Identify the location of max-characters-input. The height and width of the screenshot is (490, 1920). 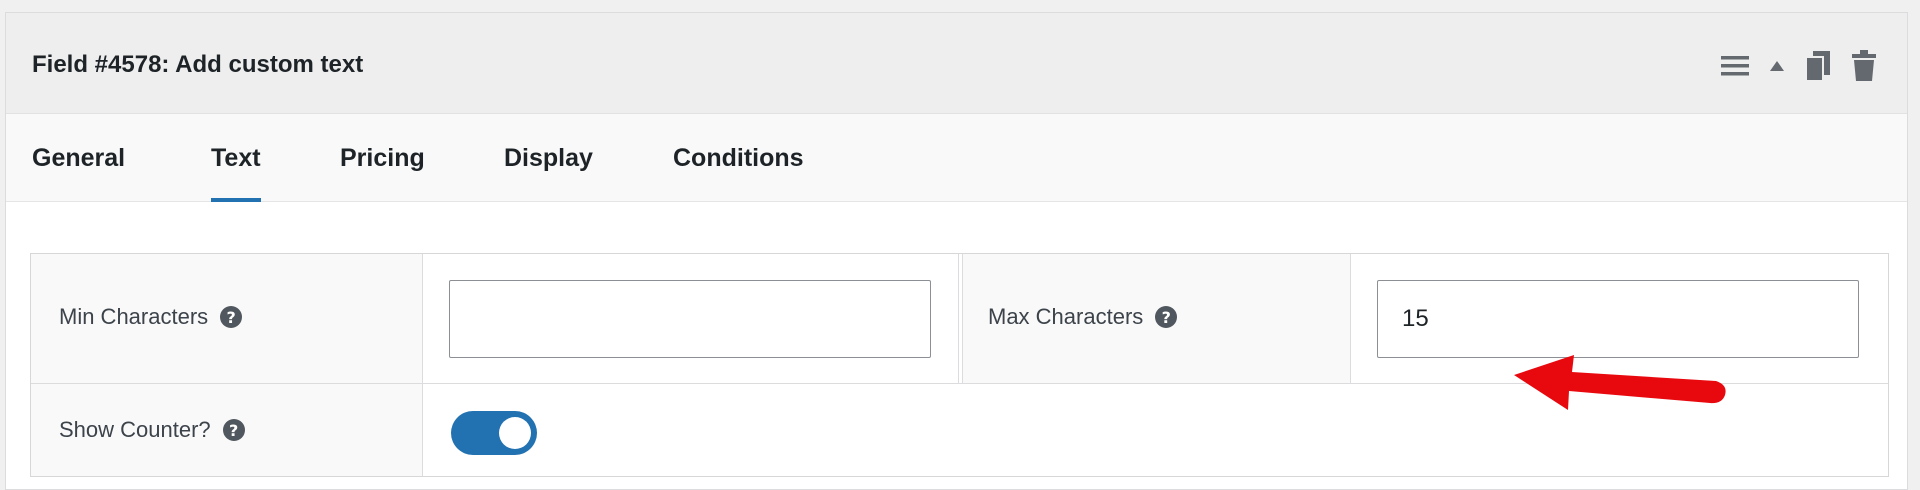
(1618, 319).